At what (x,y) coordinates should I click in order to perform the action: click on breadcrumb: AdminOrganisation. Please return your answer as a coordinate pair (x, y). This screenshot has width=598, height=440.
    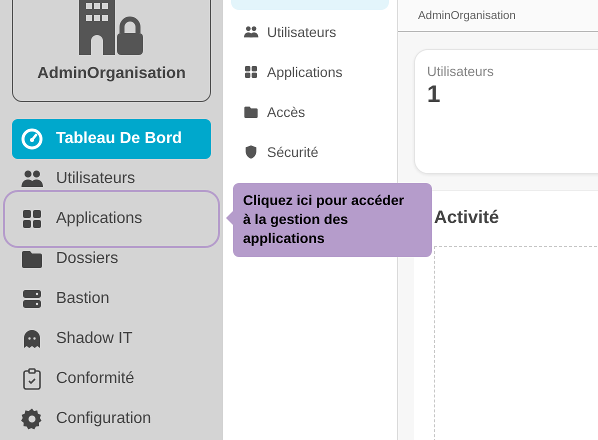
    Looking at the image, I should click on (467, 16).